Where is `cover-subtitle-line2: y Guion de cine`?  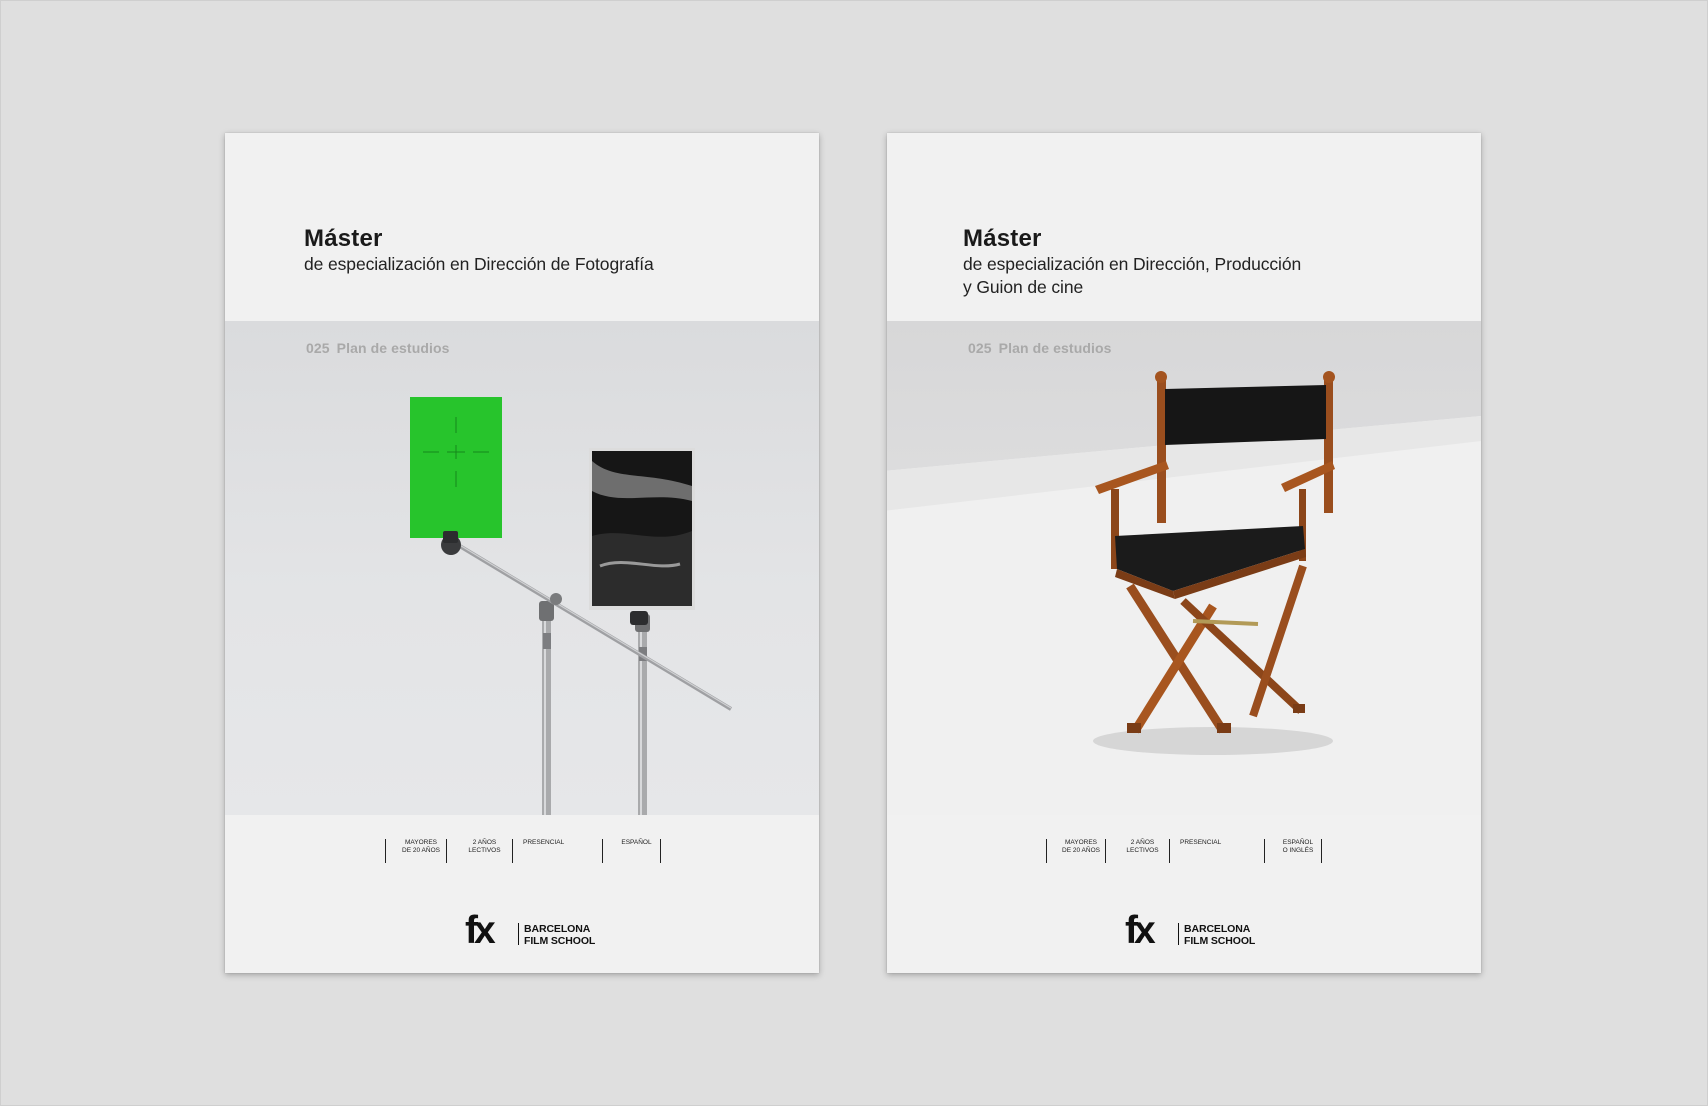
cover-subtitle-line2: y Guion de cine is located at coordinates (1023, 287).